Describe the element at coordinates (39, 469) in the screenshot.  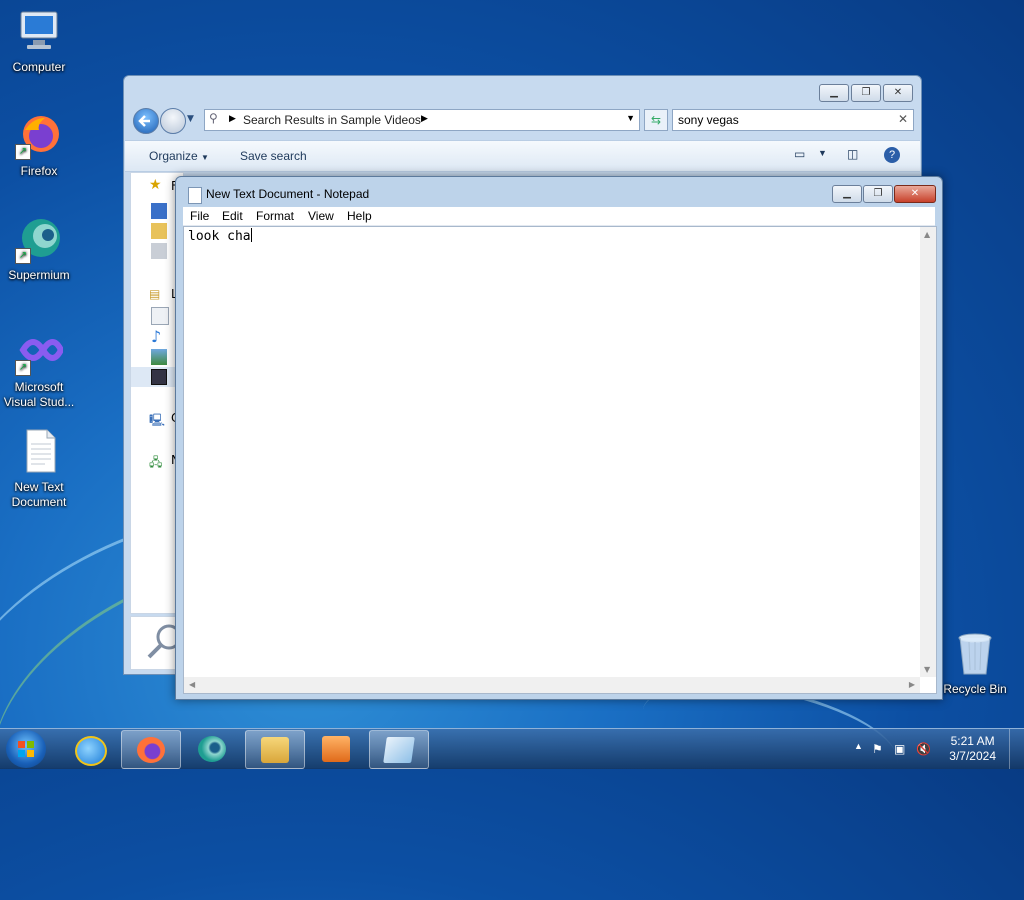
I see `desktop-icon-new-text-document: New Text Document` at that location.